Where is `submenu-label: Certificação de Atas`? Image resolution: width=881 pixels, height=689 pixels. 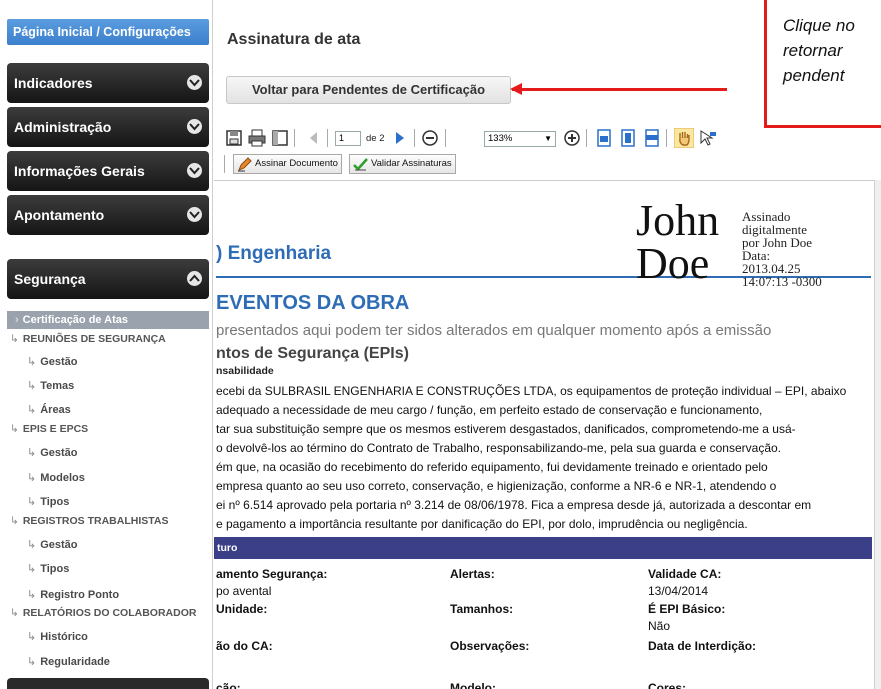 submenu-label: Certificação de Atas is located at coordinates (75, 320).